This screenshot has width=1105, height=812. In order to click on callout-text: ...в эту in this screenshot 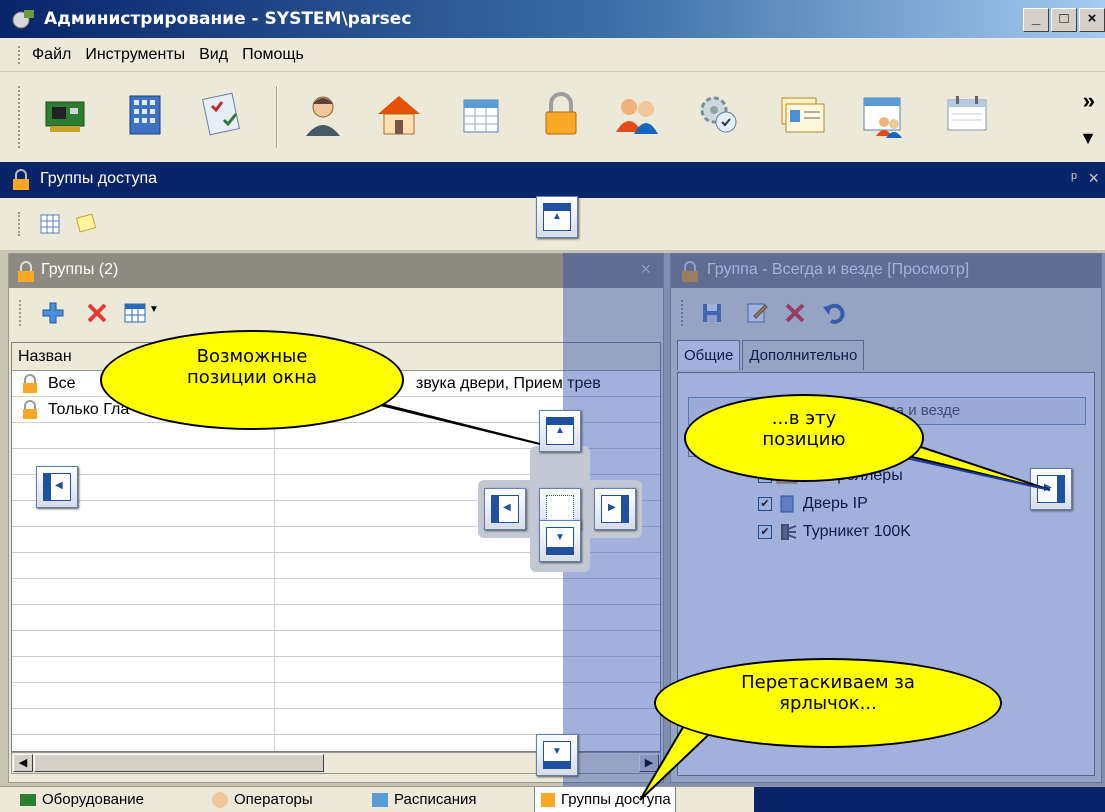, I will do `click(804, 418)`.